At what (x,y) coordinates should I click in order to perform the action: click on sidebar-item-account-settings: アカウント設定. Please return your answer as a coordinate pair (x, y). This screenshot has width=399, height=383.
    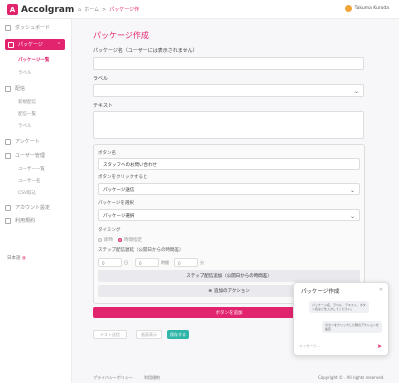
    Looking at the image, I should click on (27, 207).